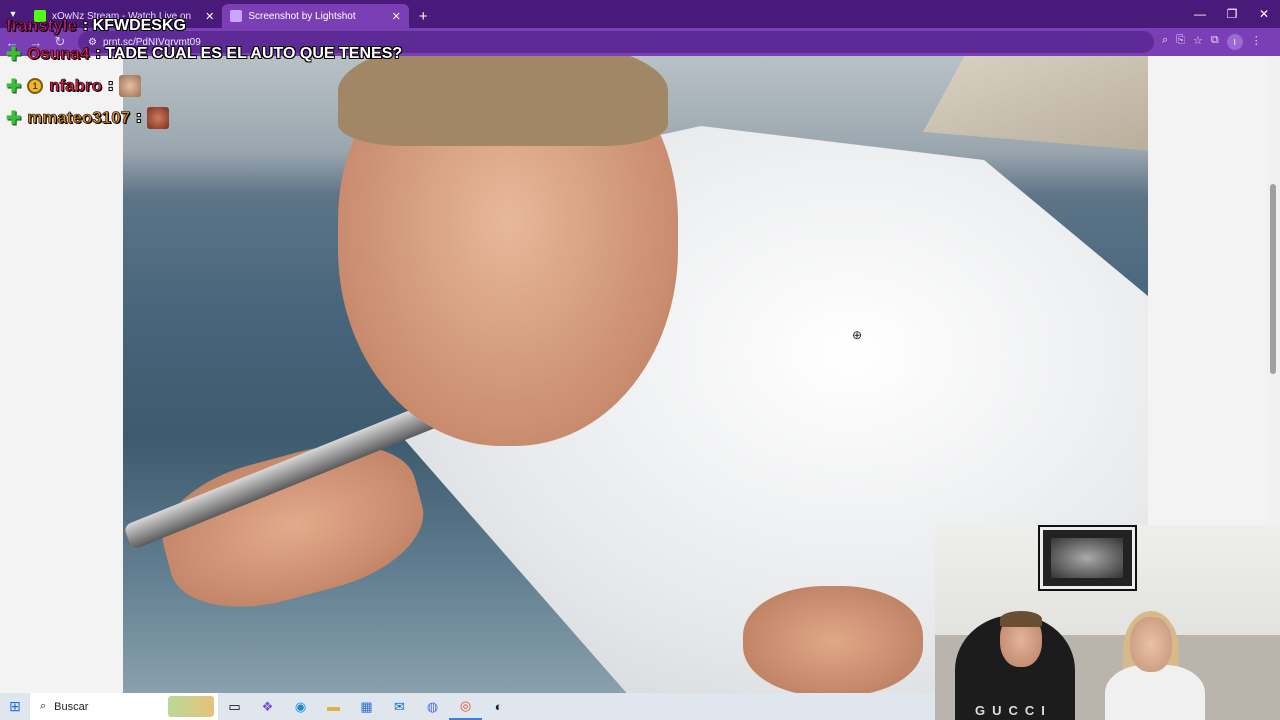 The width and height of the screenshot is (1280, 720). What do you see at coordinates (1107, 622) in the screenshot?
I see `webcam-overlay: GUCCI` at bounding box center [1107, 622].